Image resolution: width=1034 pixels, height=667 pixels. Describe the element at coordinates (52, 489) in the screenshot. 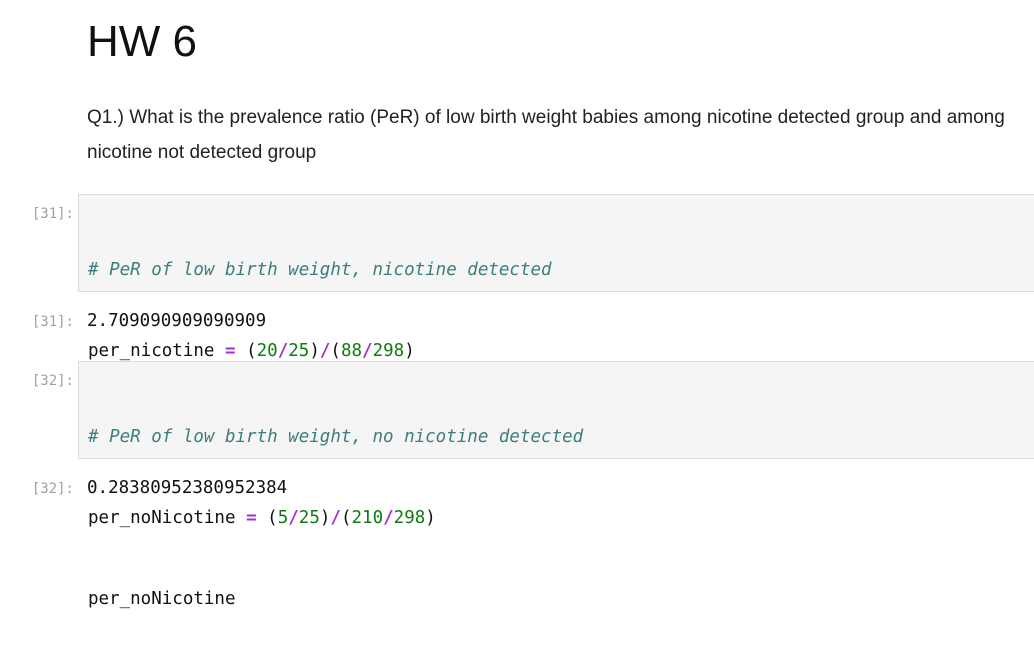

I see `output-prompt: [32]:` at that location.